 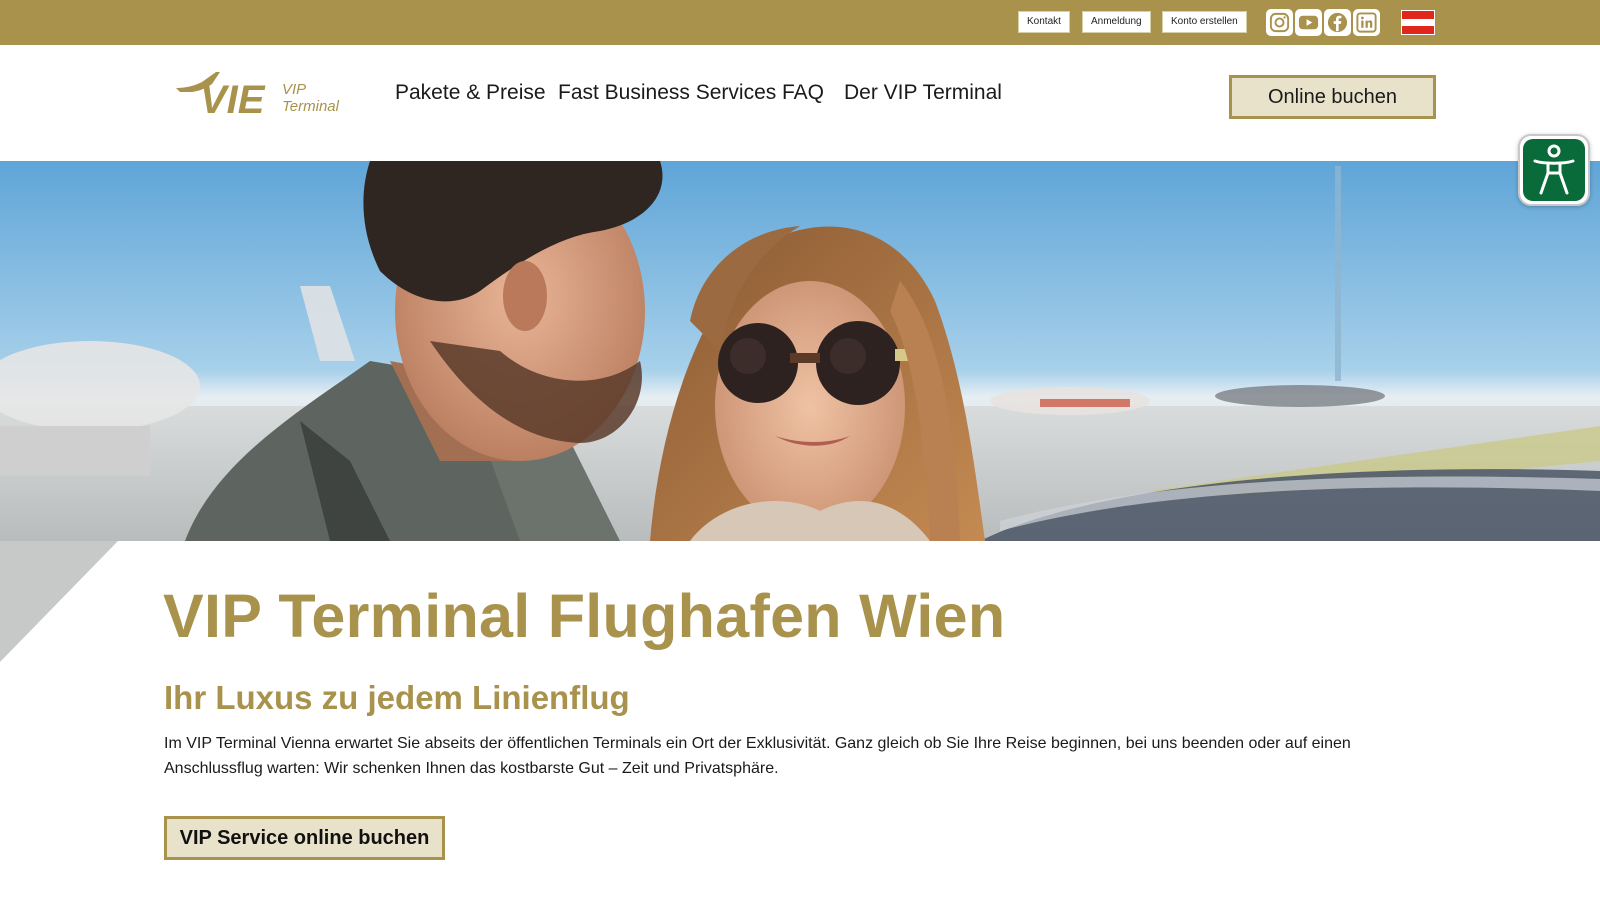 What do you see at coordinates (233, 97) in the screenshot?
I see `svg-text: VIE` at bounding box center [233, 97].